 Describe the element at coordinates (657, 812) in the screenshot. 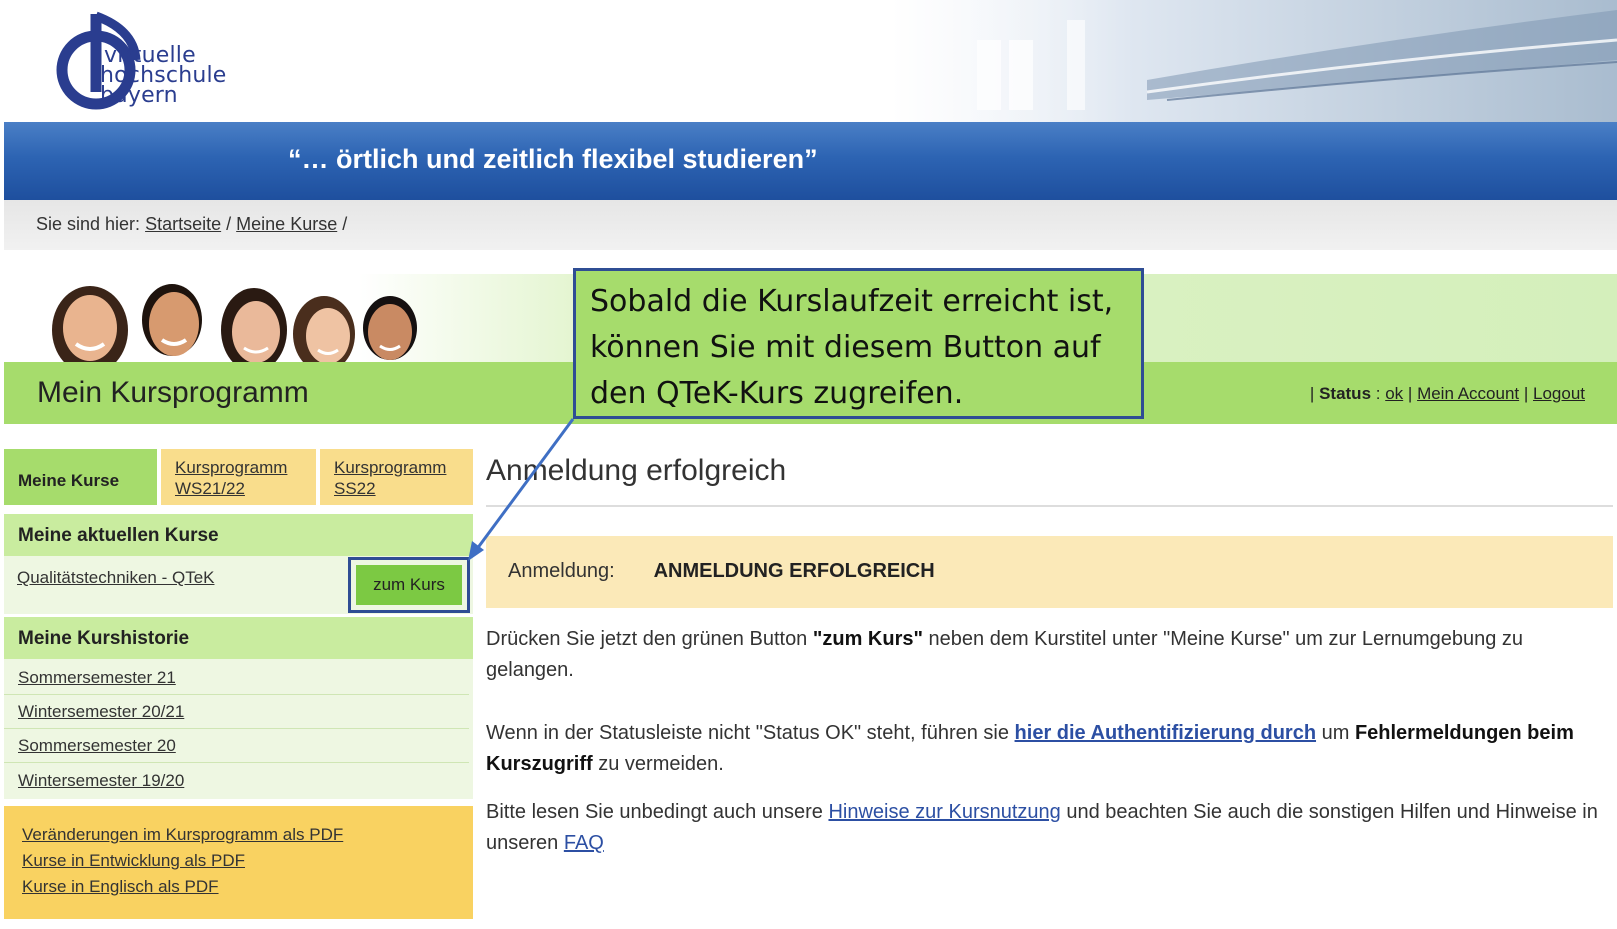

I see `text-span: Bitte lesen Sie unbedingt auch unsere` at that location.